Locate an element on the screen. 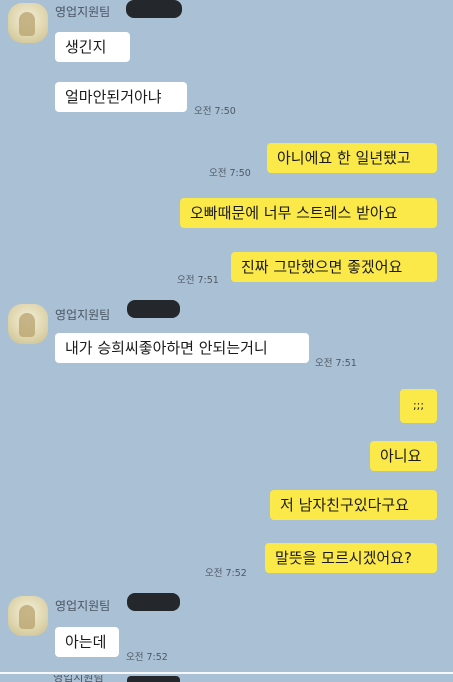  message-bubble: 아니에요 한 일년됐고 is located at coordinates (352, 158).